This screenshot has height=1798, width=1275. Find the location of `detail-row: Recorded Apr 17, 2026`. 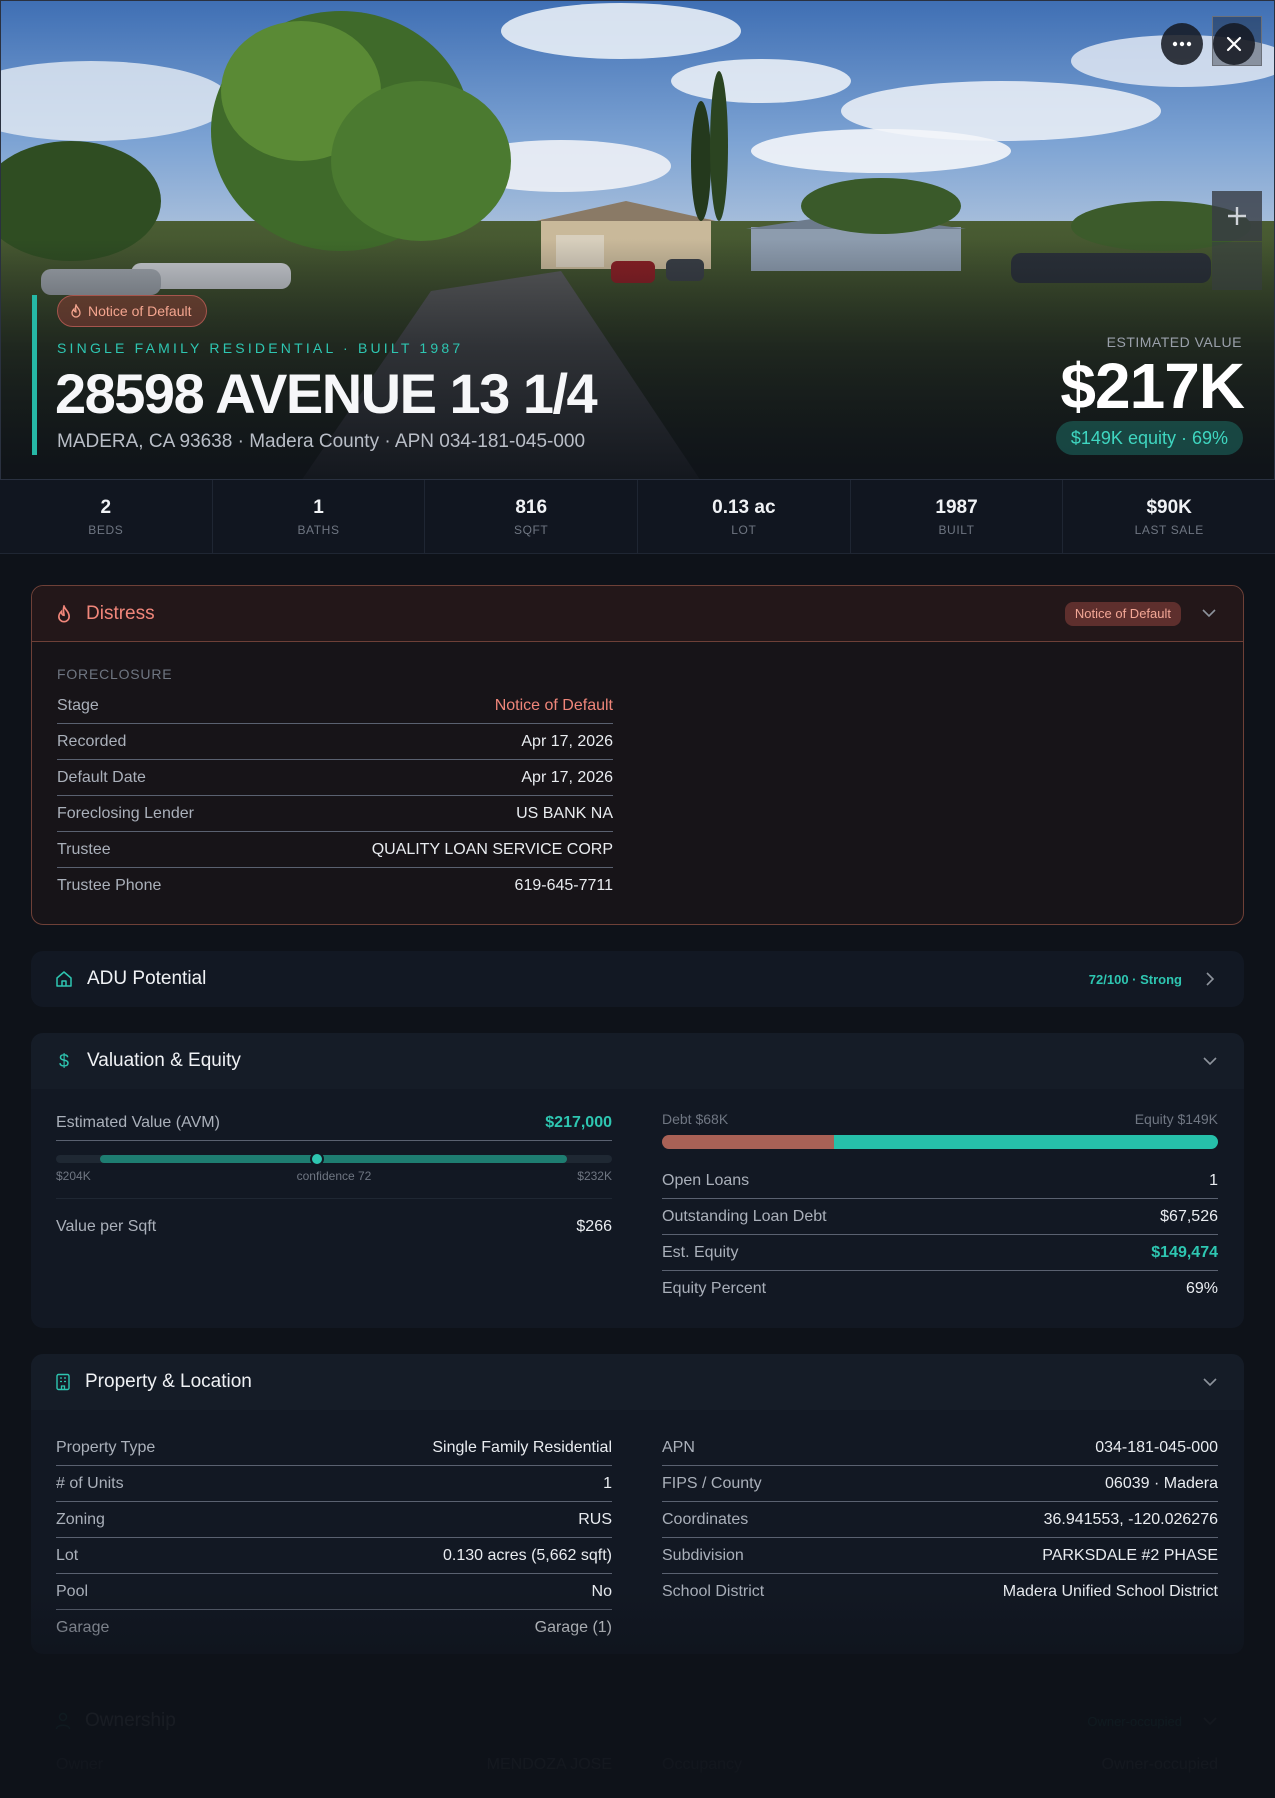

detail-row: Recorded Apr 17, 2026 is located at coordinates (335, 742).